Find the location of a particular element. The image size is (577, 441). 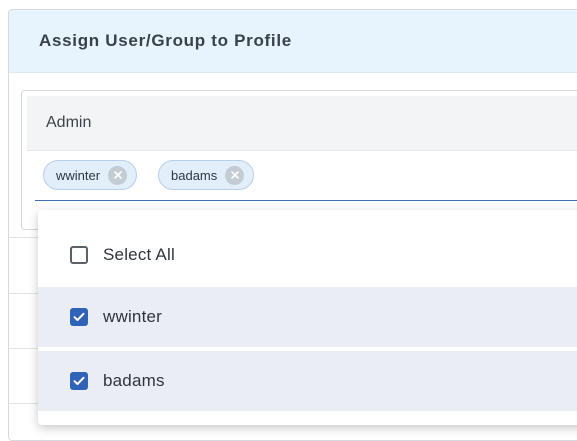

option-wwinter: wwinter is located at coordinates (307, 317).